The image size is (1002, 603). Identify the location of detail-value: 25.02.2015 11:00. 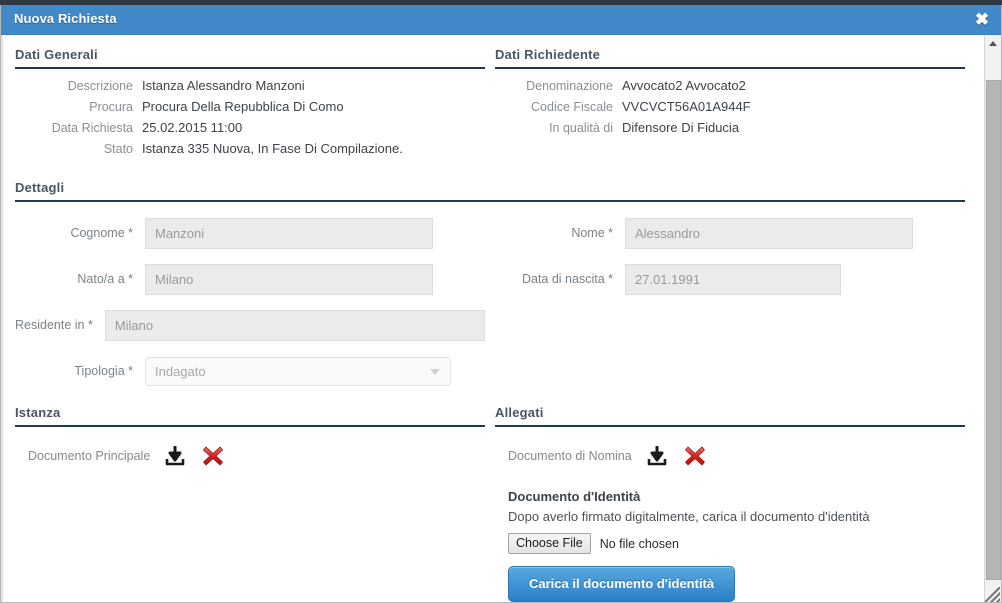
(192, 127).